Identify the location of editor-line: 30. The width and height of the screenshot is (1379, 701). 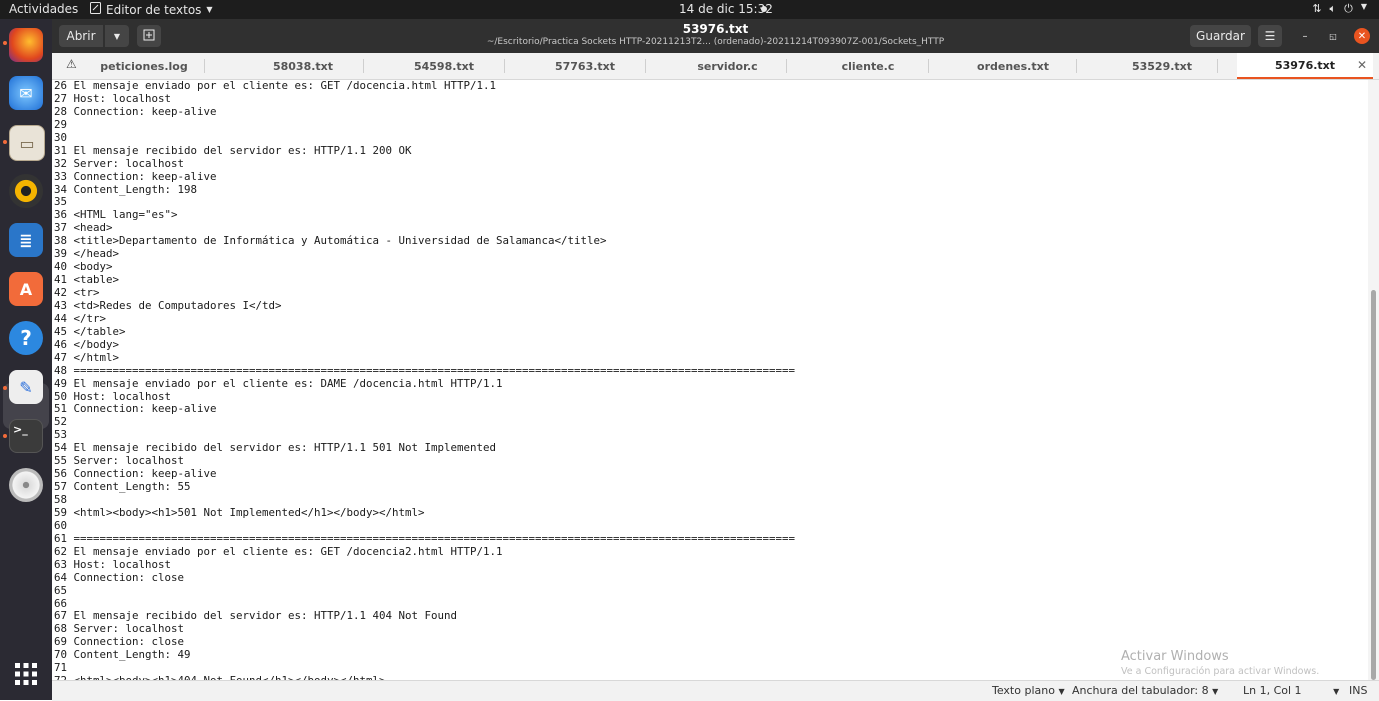
(61, 137).